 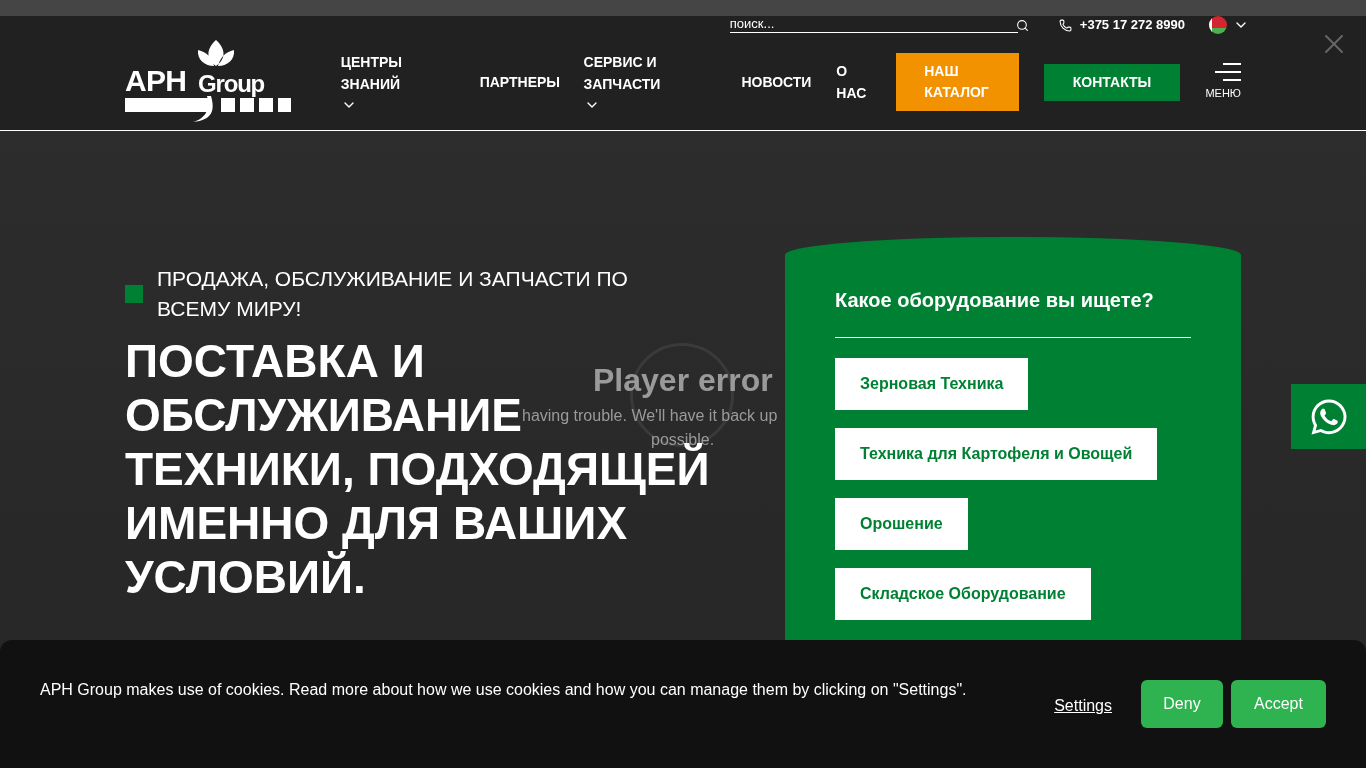 I want to click on category-button: Орошение, so click(x=901, y=524).